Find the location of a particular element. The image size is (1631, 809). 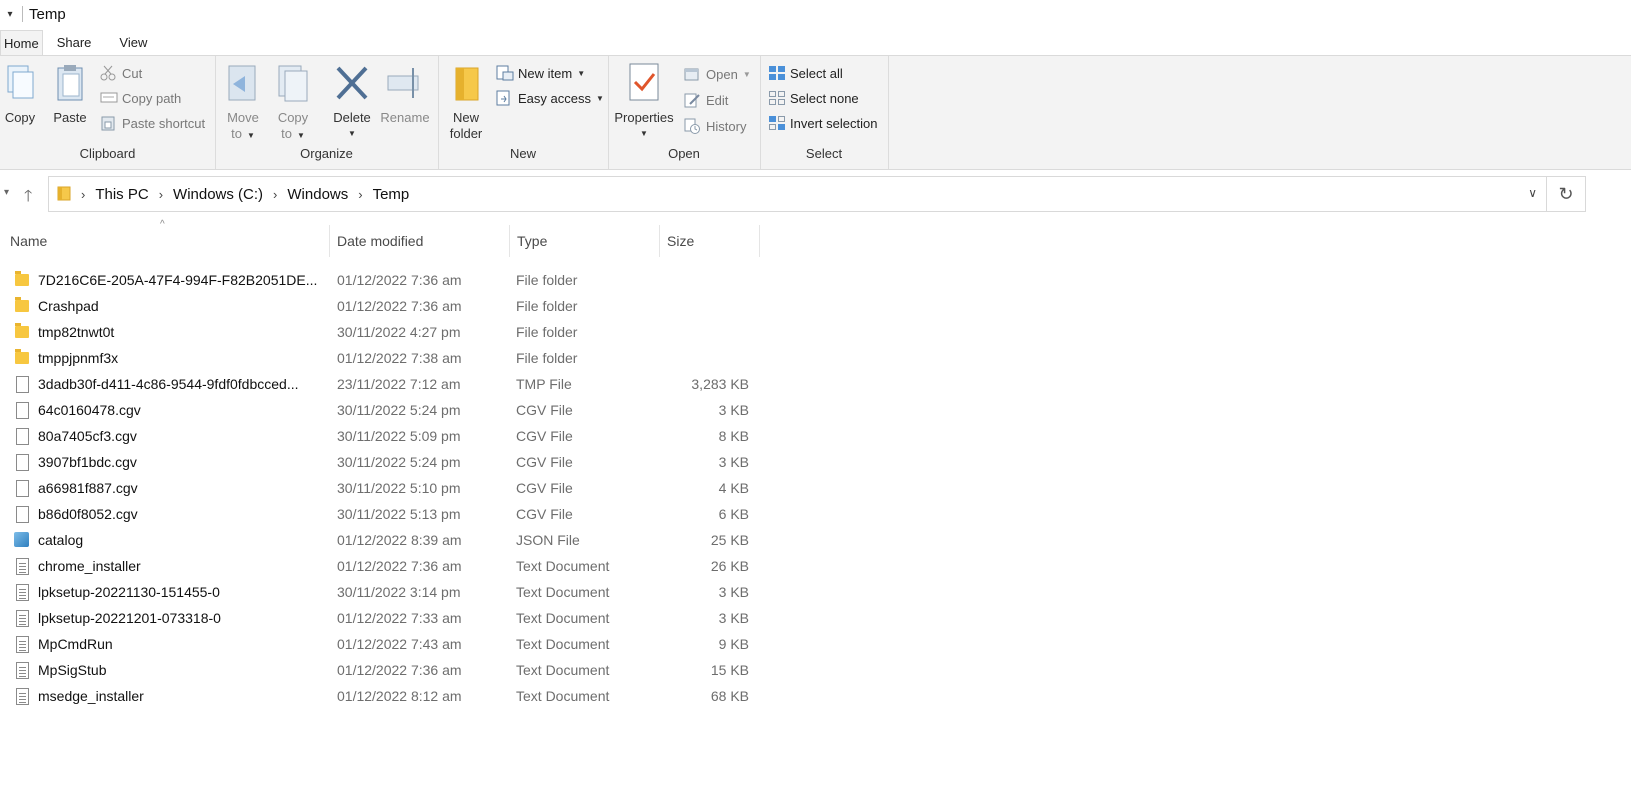

file-size: 8 KB is located at coordinates (733, 436).